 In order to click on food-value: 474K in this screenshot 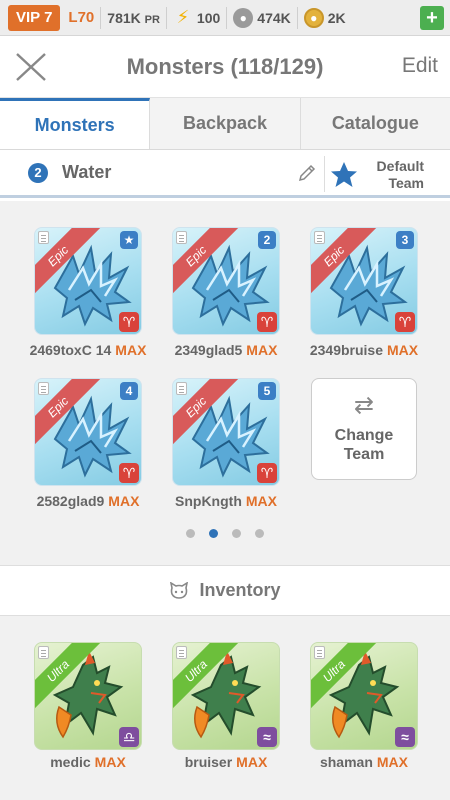, I will do `click(274, 17)`.